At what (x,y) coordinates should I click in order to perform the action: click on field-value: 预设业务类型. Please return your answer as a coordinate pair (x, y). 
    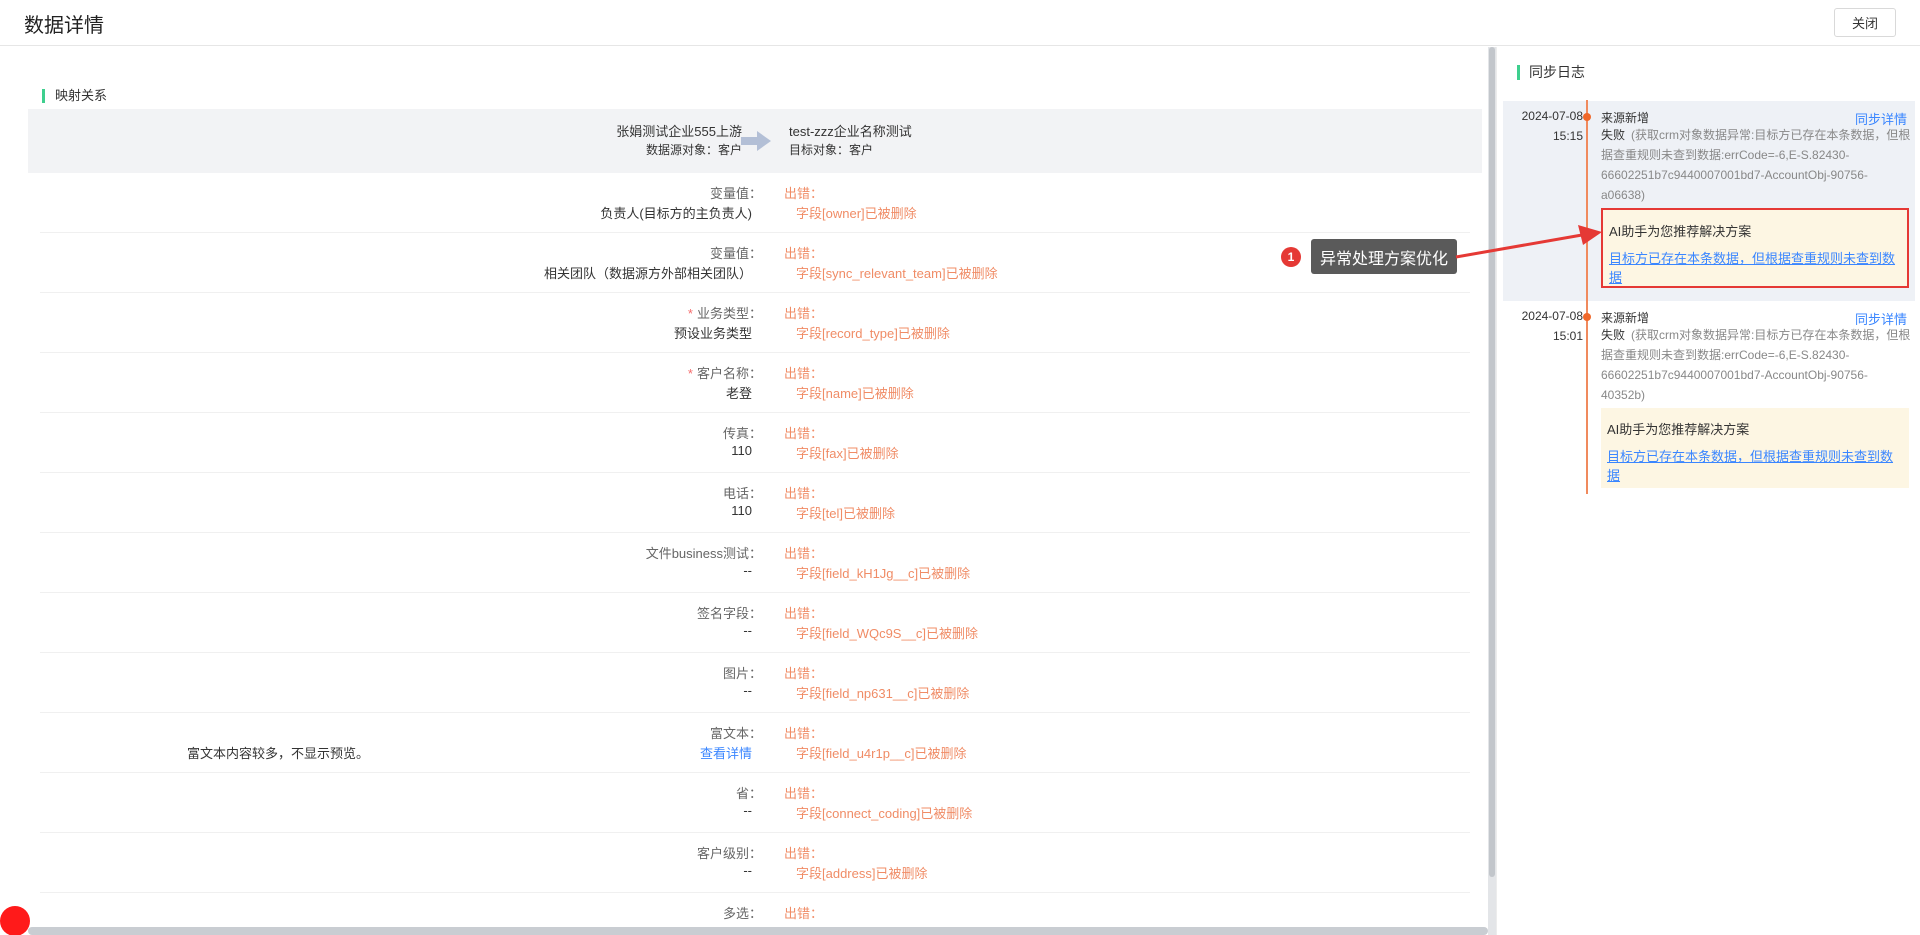
    Looking at the image, I should click on (712, 333).